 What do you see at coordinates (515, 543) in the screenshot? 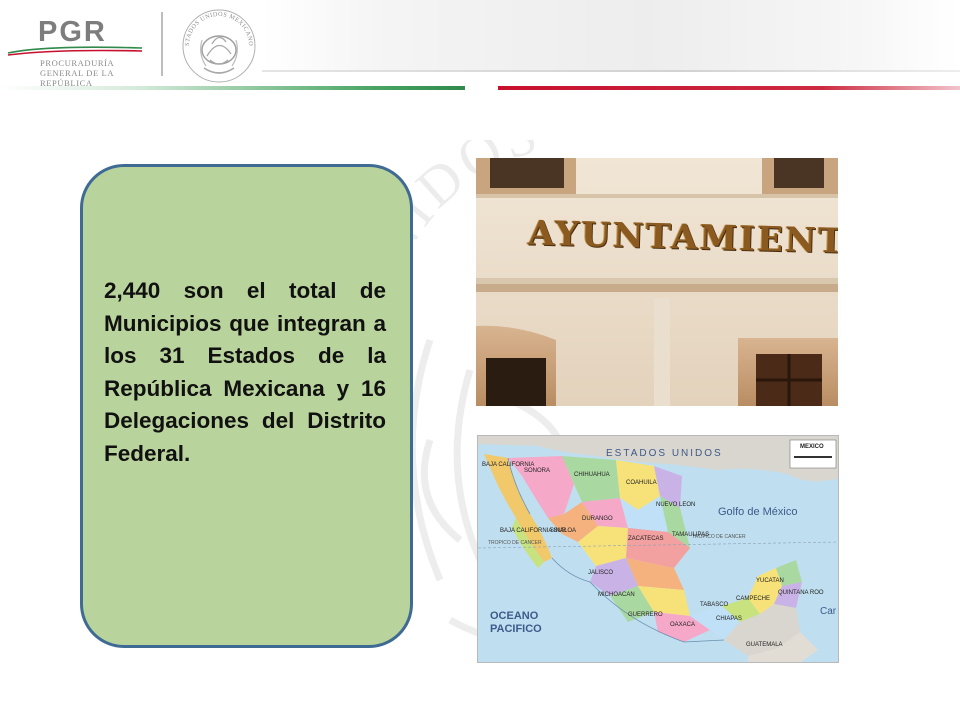
I see `map-tropic-label: TROPICO DE CANCER` at bounding box center [515, 543].